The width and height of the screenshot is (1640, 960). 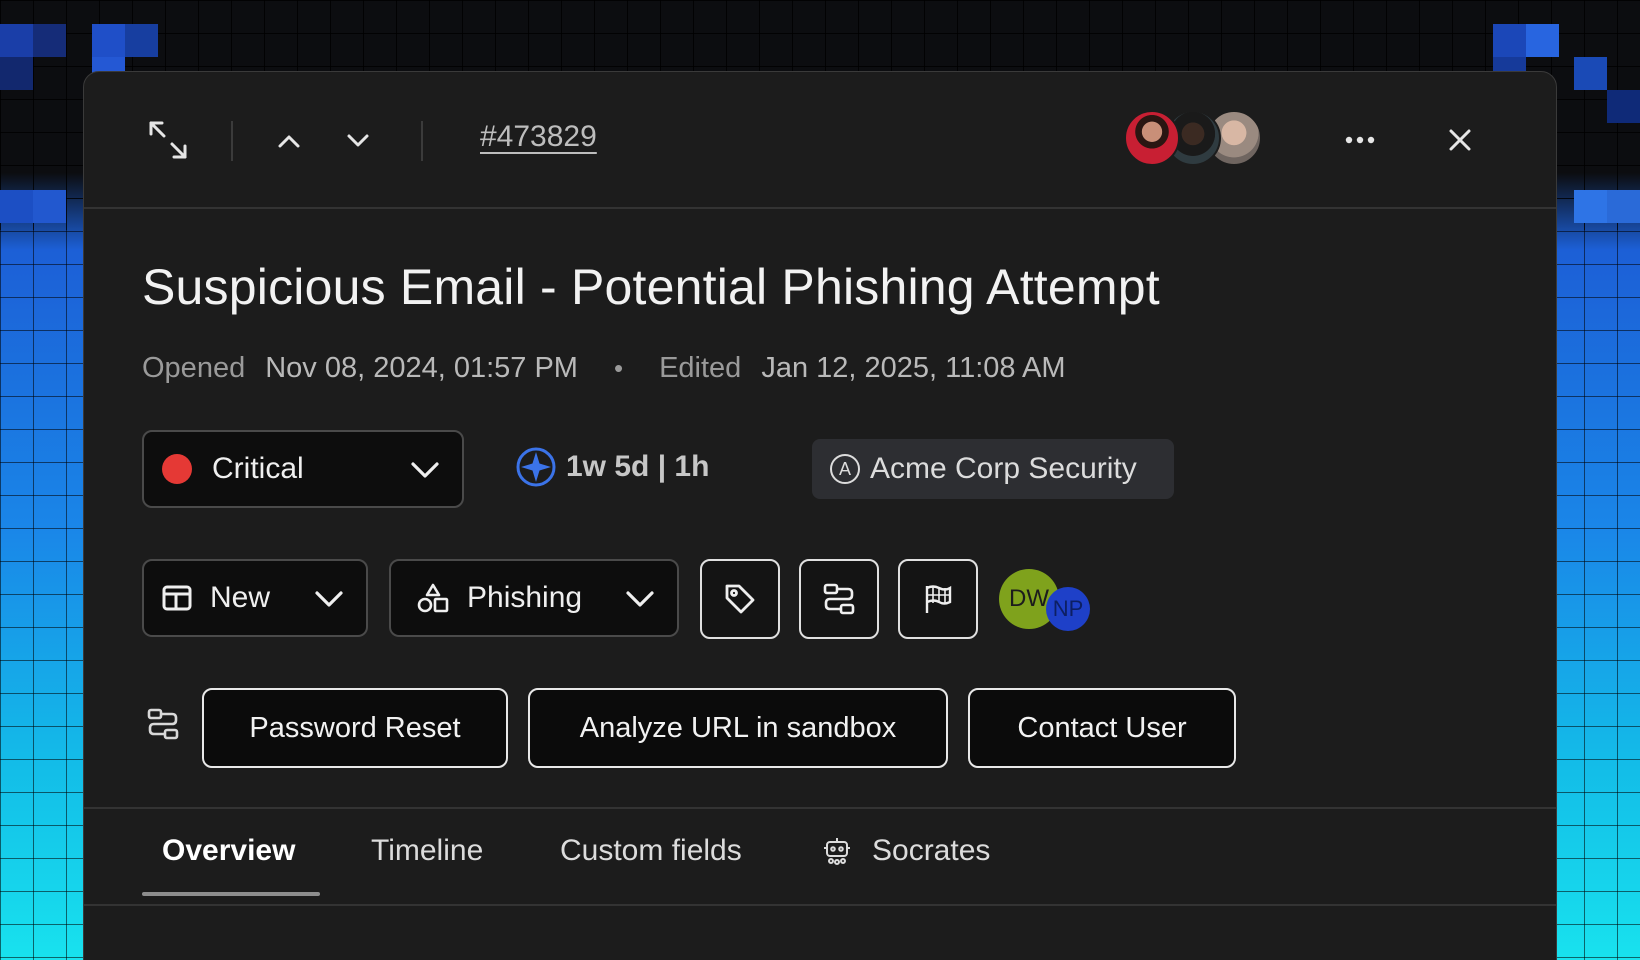 I want to click on chevron-up-icon, so click(x=289, y=141).